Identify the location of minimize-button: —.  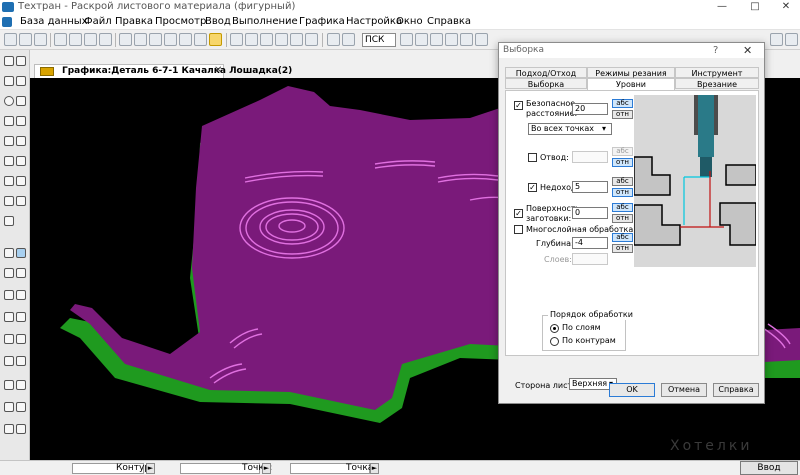
(722, 7).